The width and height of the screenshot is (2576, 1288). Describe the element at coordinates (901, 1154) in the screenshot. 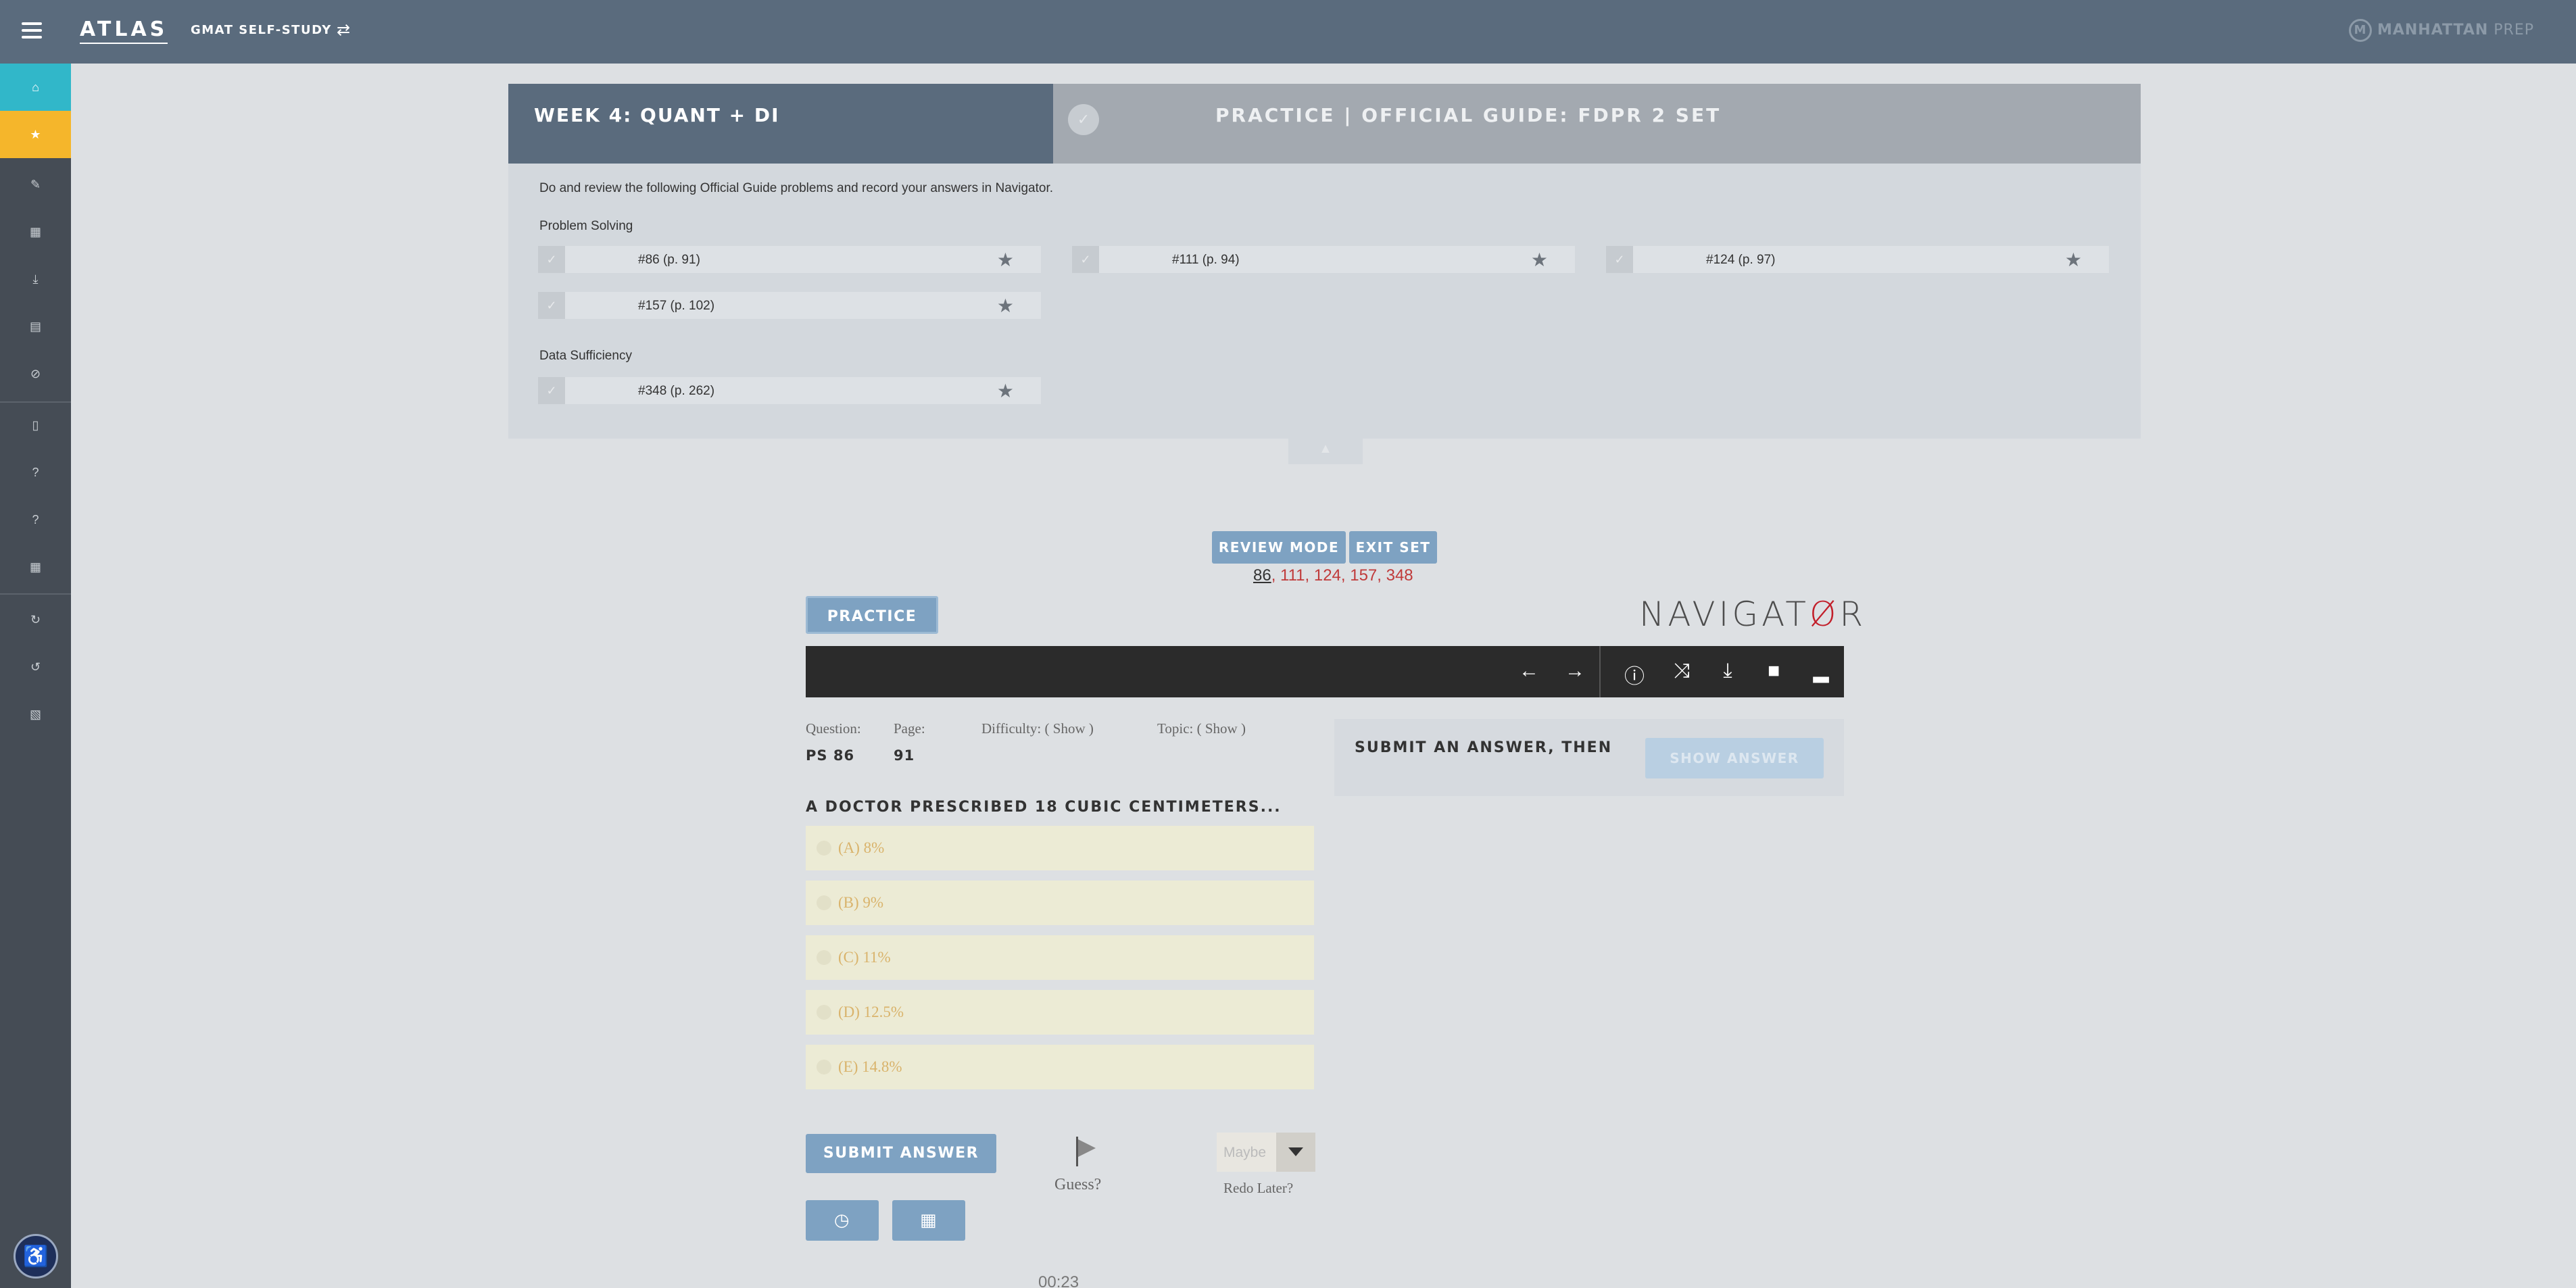

I see `submit-answer-button: SUBMIT ANSWER` at that location.